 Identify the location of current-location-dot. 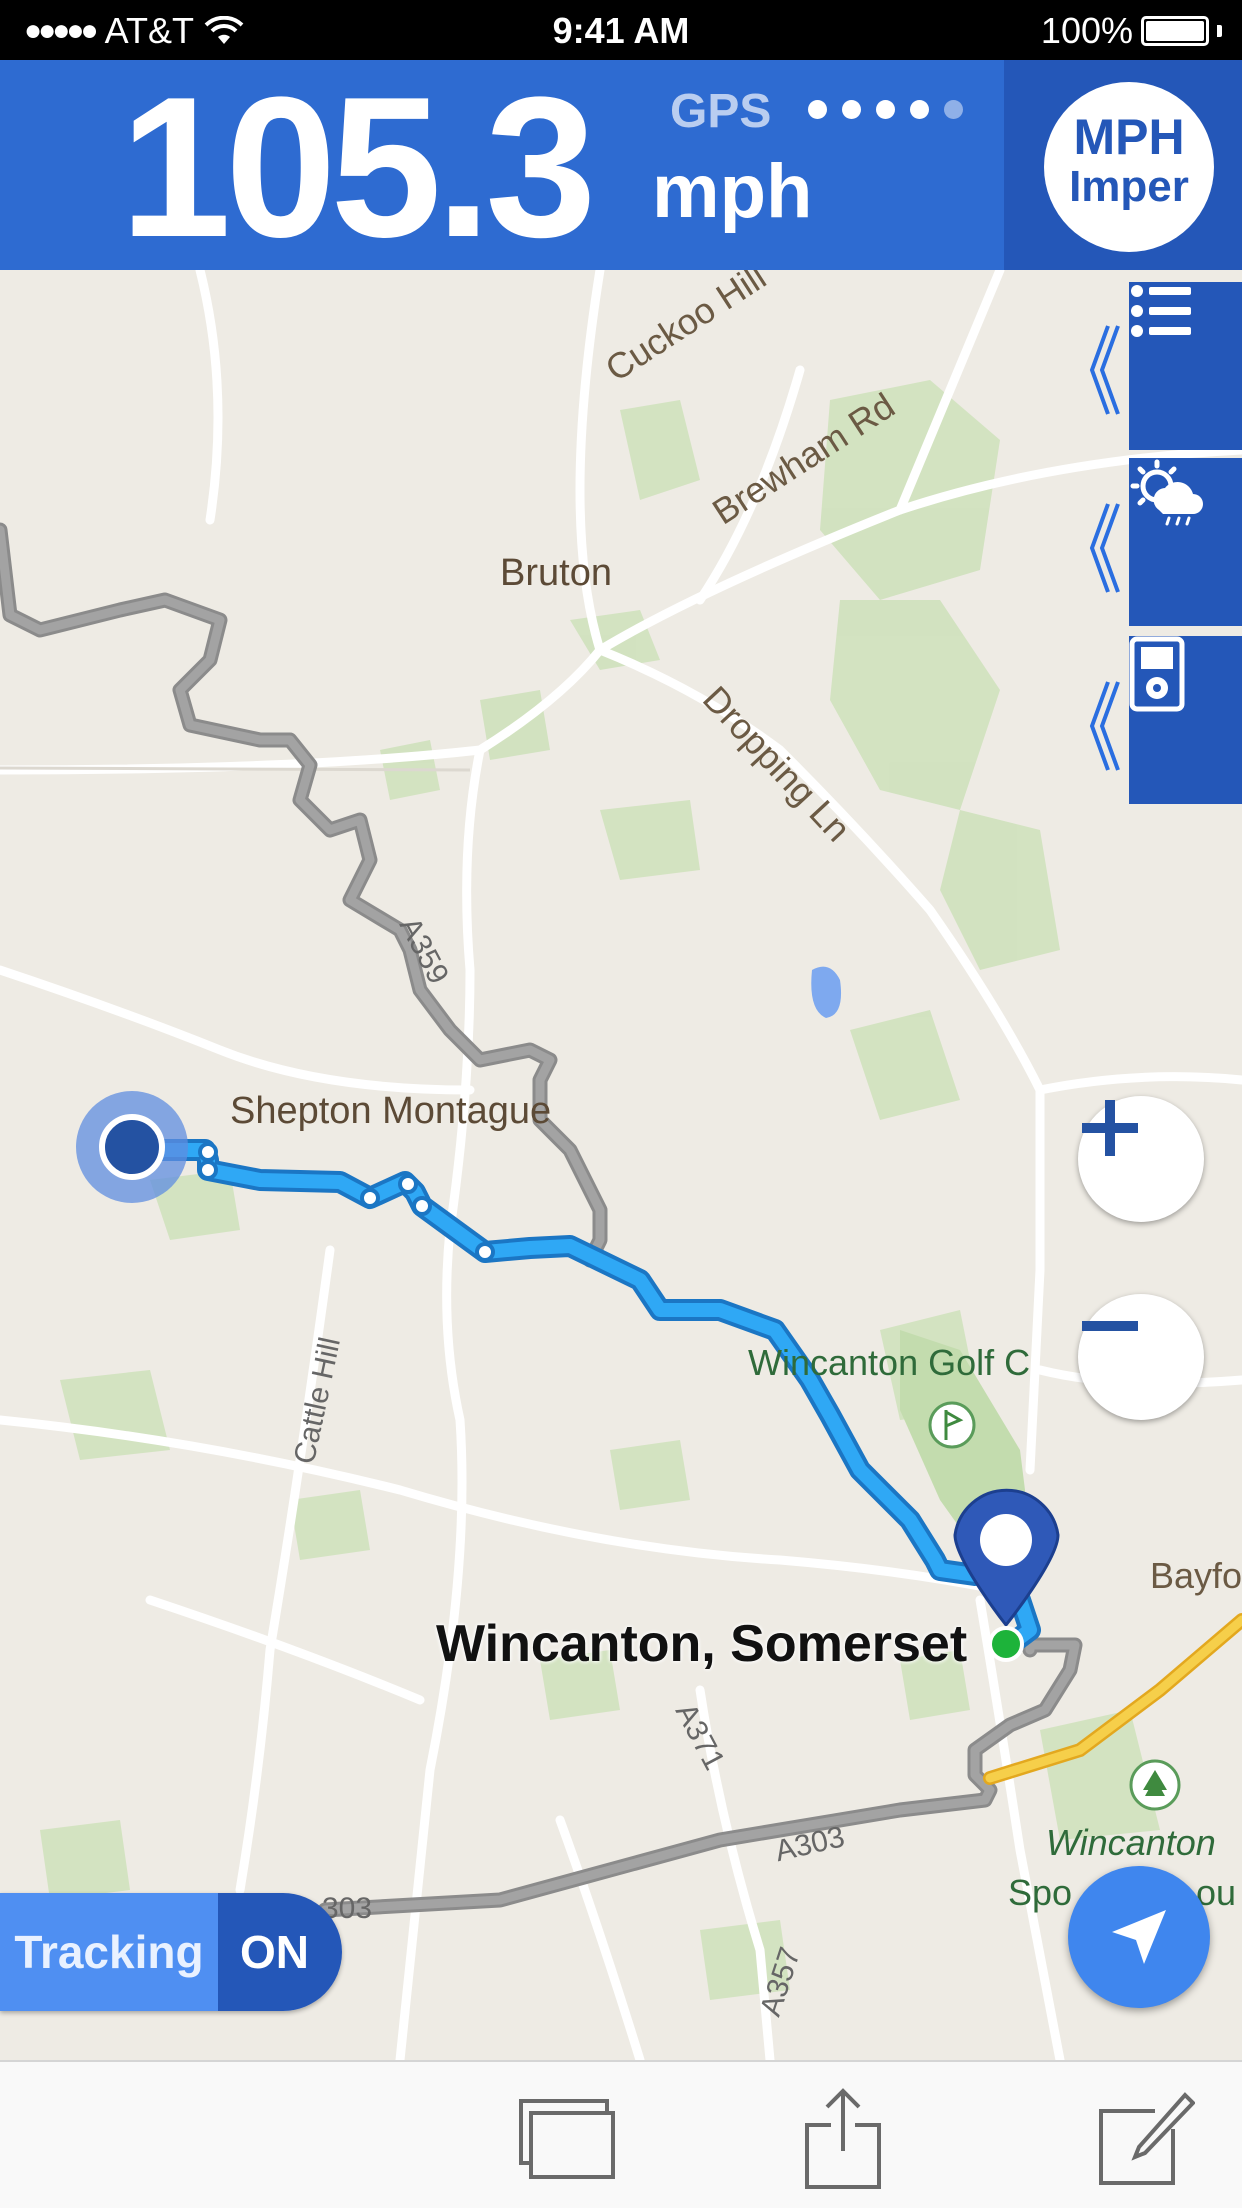
(132, 1147).